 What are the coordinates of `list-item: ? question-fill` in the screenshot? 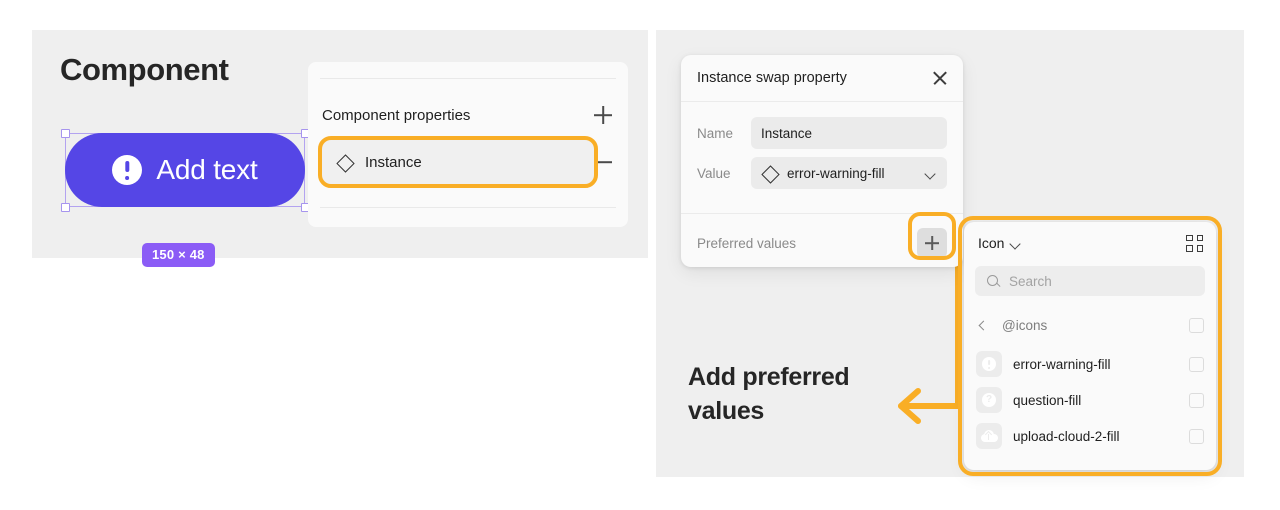 It's located at (1090, 400).